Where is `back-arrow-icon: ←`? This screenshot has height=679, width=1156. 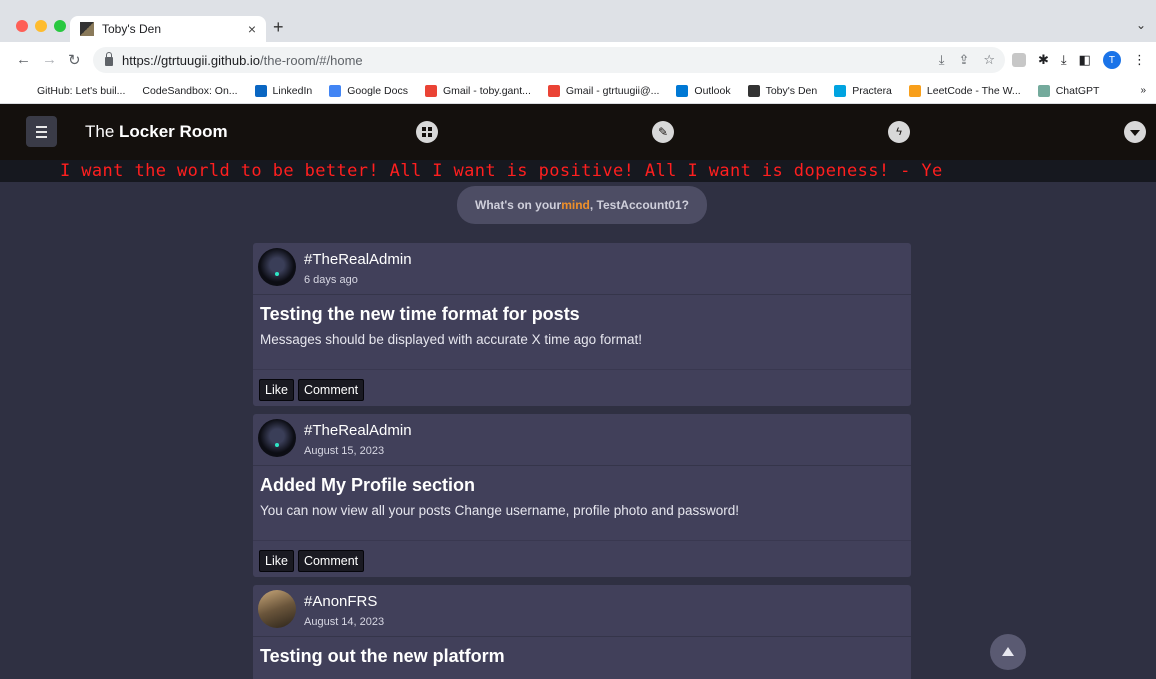 back-arrow-icon: ← is located at coordinates (23, 59).